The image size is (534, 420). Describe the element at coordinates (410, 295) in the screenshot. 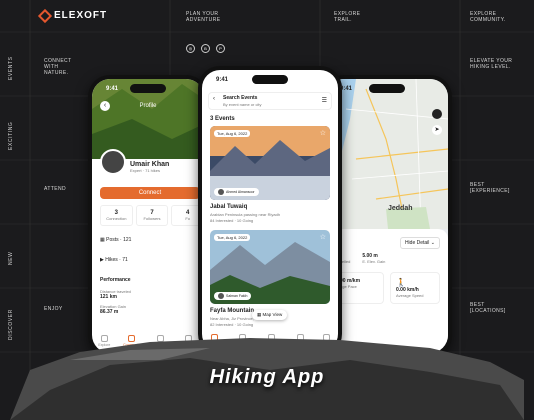

I see `speed-label: Average Speed` at that location.